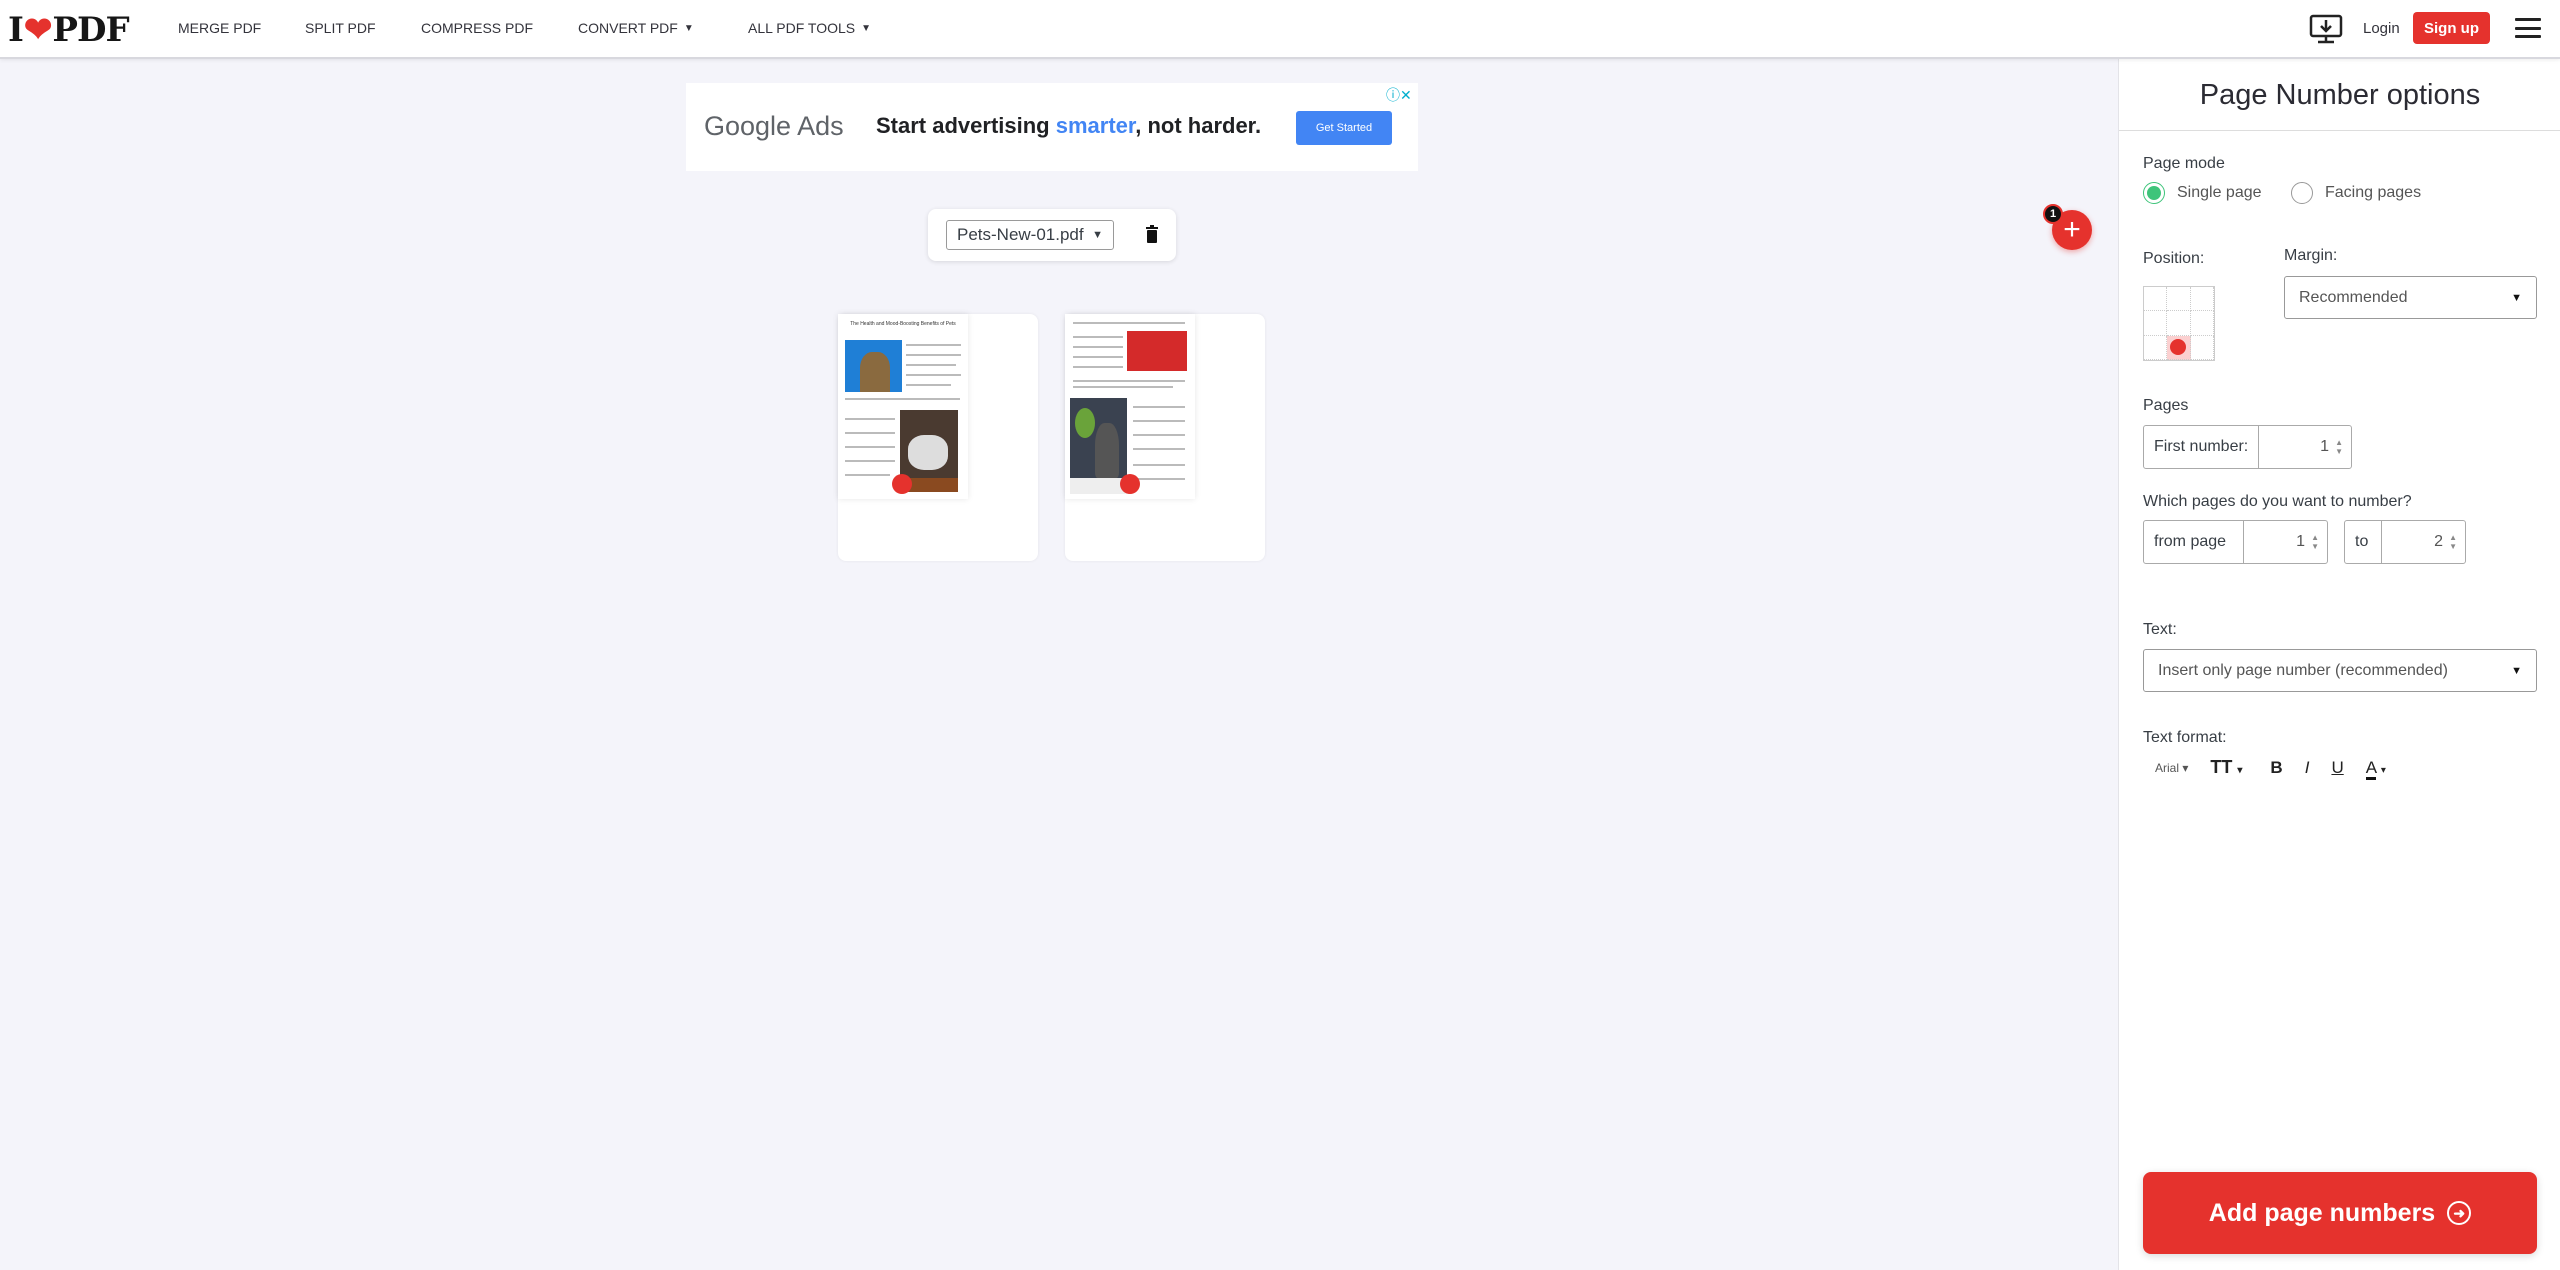  Describe the element at coordinates (2156, 347) in the screenshot. I see `position-bottom-left` at that location.